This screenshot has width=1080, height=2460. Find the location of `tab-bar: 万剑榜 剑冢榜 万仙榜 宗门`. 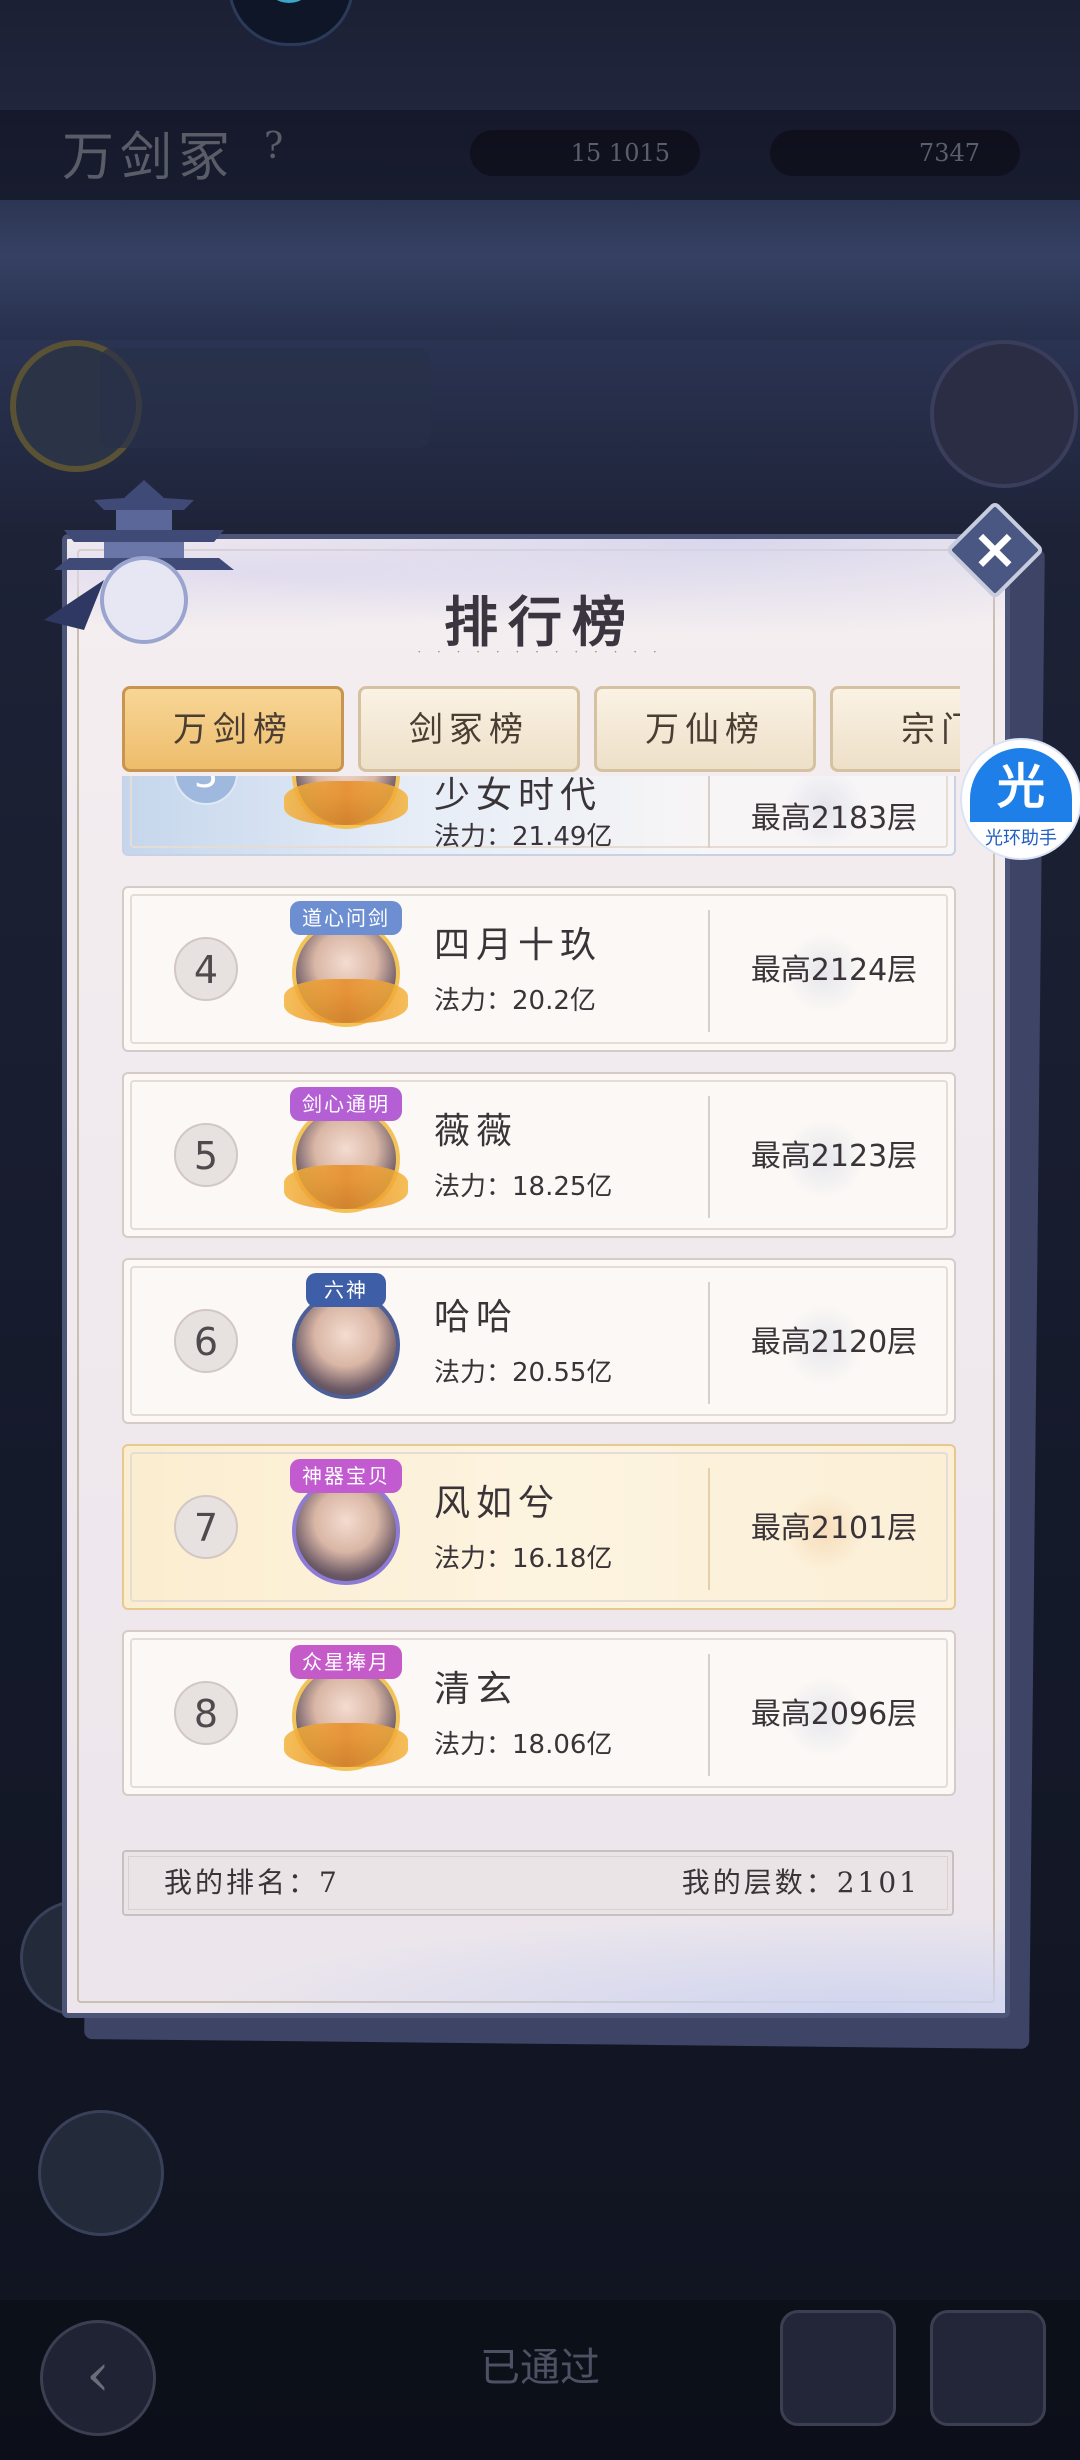

tab-bar: 万剑榜 剑冢榜 万仙榜 宗门 is located at coordinates (541, 729).